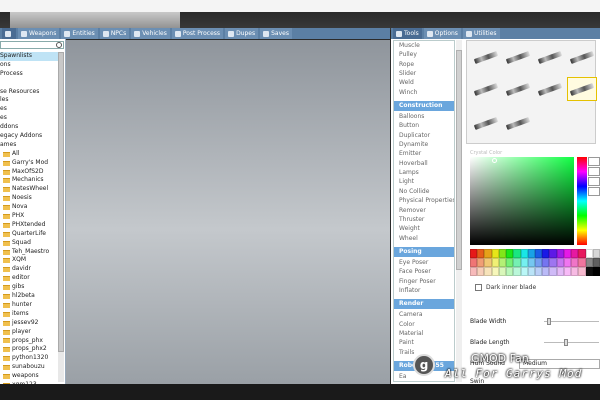 The width and height of the screenshot is (600, 400). I want to click on tool-item: Face Poser, so click(424, 271).